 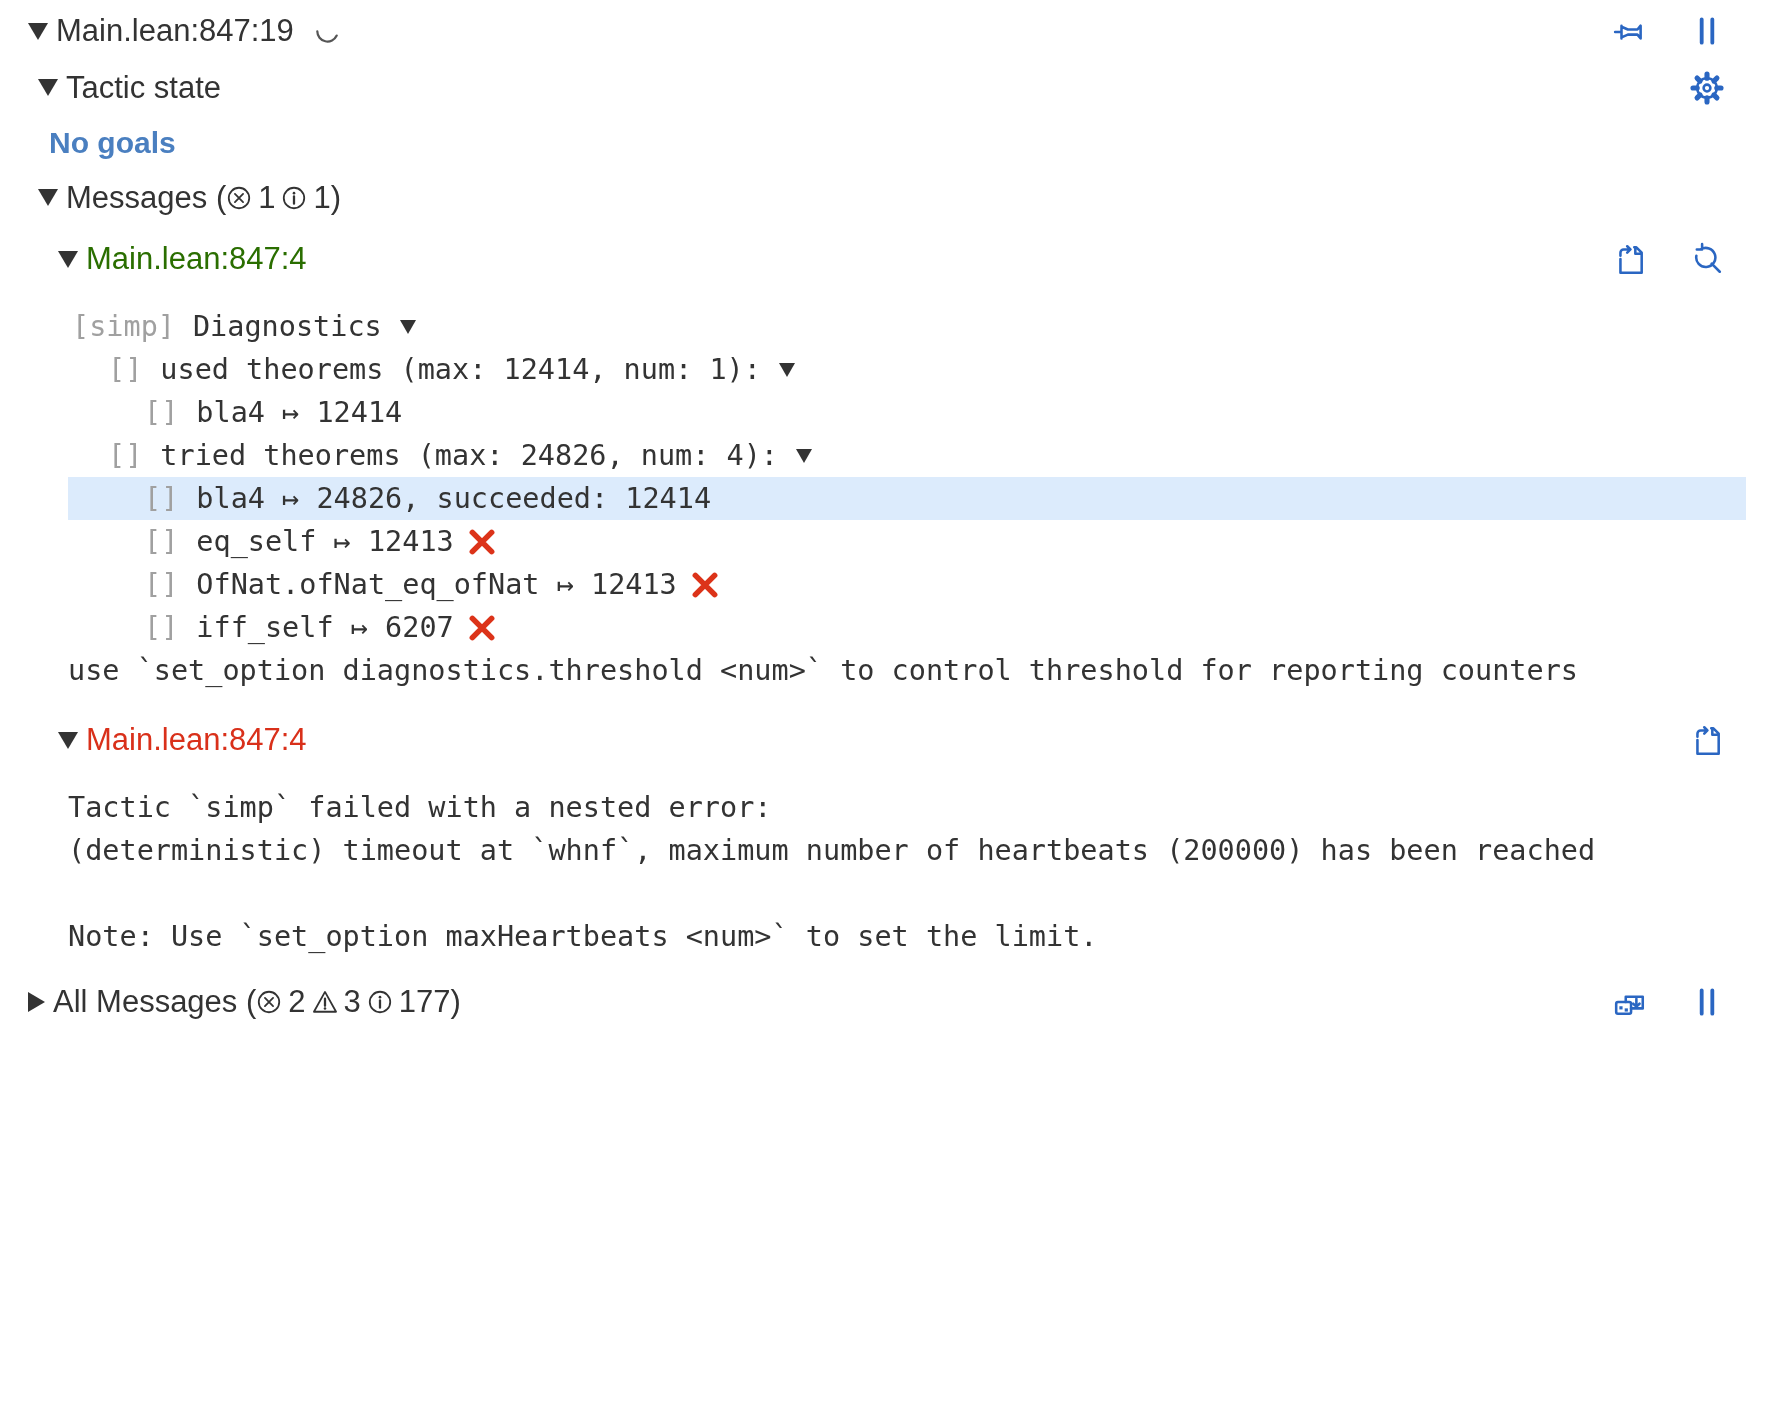 I want to click on diagnostic-text: bla4 ↦ 12414, so click(x=299, y=412).